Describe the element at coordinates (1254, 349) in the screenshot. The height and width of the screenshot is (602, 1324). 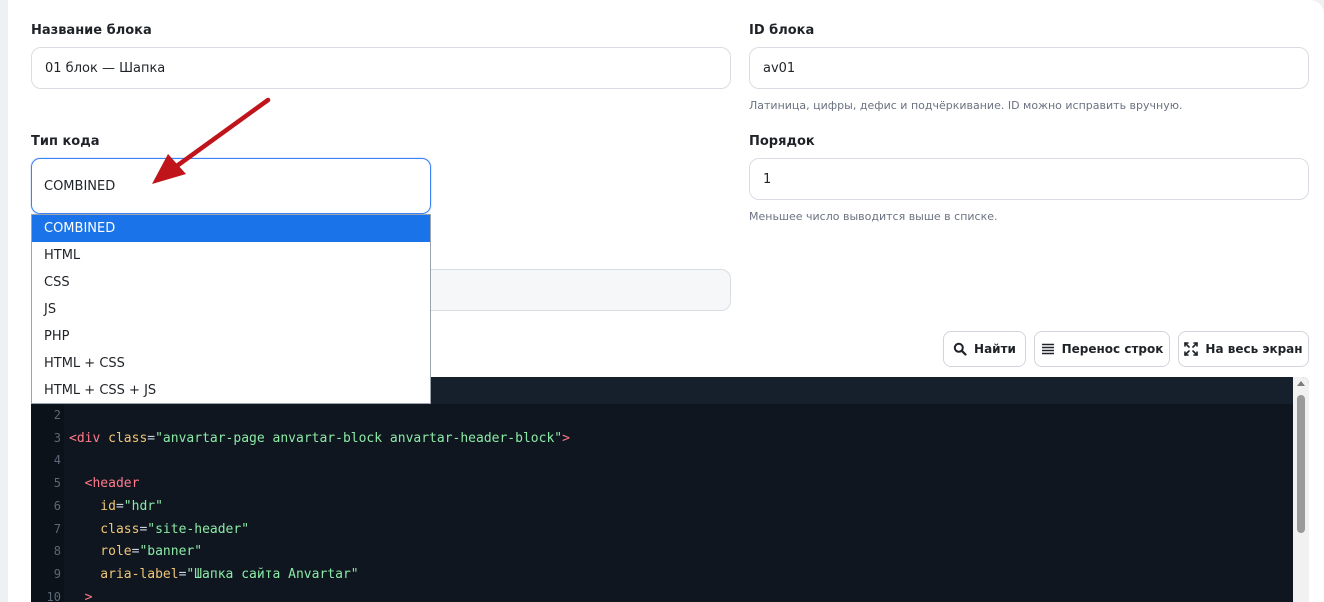
I see `fullscreen-button-label: На весь экран` at that location.